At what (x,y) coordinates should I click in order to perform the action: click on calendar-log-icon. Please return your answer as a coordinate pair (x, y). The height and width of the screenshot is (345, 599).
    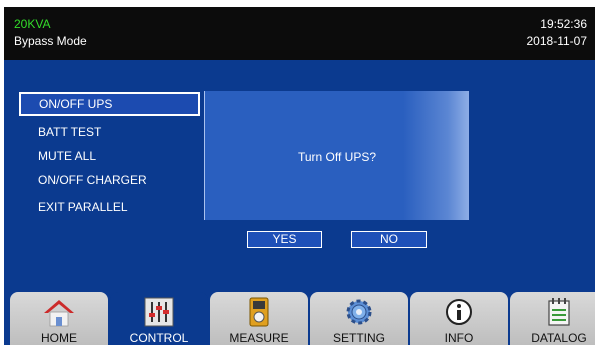
    Looking at the image, I should click on (559, 312).